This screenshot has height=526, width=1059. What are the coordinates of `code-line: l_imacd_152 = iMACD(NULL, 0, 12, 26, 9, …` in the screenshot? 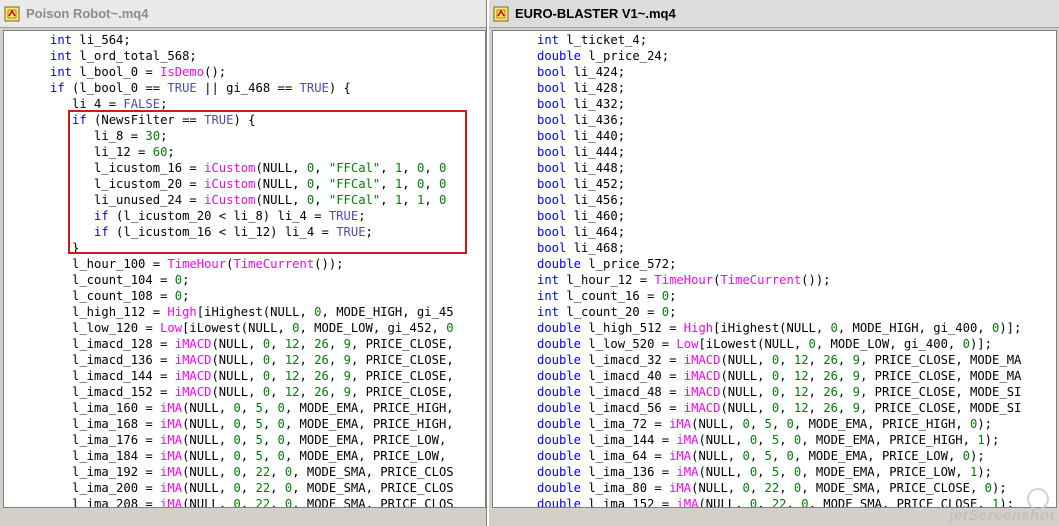 It's located at (252, 392).